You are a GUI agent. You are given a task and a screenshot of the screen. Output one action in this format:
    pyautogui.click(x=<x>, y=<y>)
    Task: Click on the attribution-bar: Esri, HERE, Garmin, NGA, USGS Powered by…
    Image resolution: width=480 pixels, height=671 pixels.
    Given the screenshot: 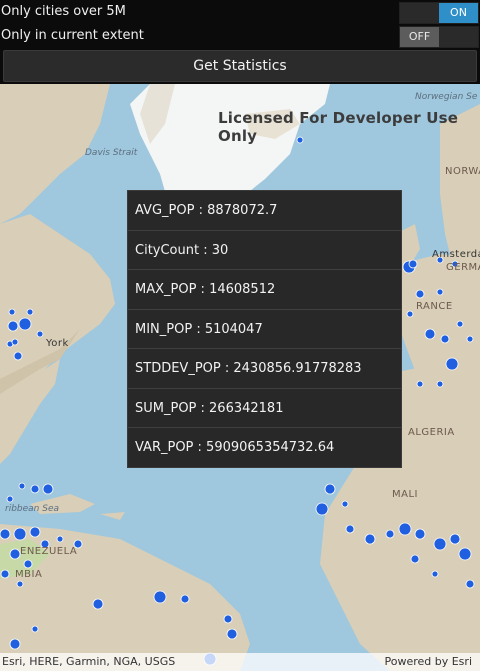 What is the action you would take?
    pyautogui.click(x=240, y=662)
    